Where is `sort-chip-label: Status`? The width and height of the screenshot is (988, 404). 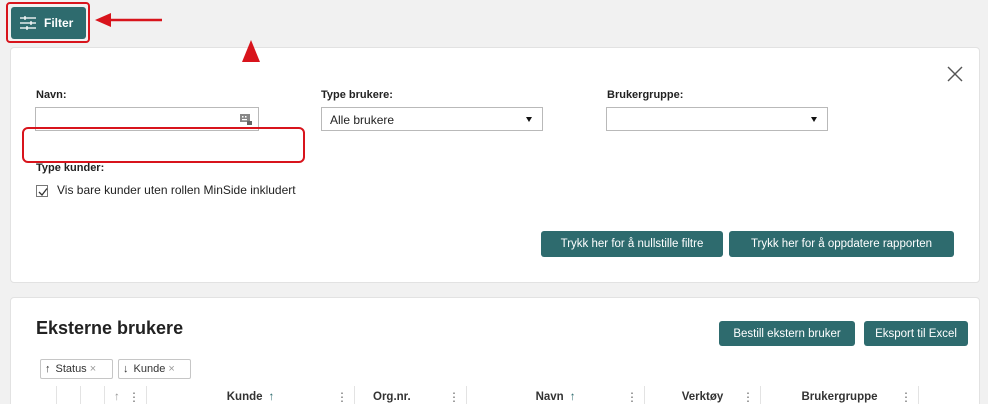 sort-chip-label: Status is located at coordinates (71, 369).